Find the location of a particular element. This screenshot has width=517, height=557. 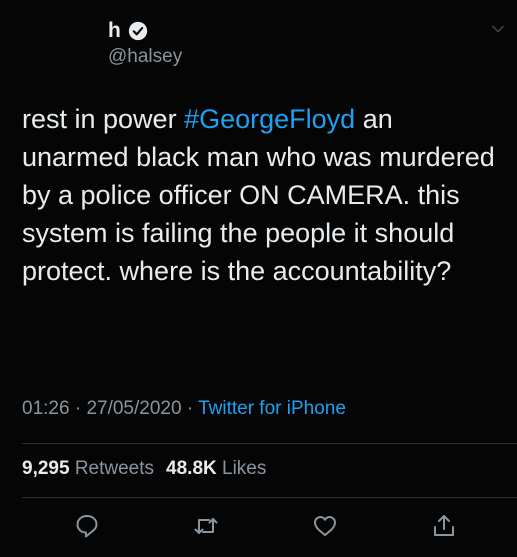

author-name-row: h is located at coordinates (128, 31).